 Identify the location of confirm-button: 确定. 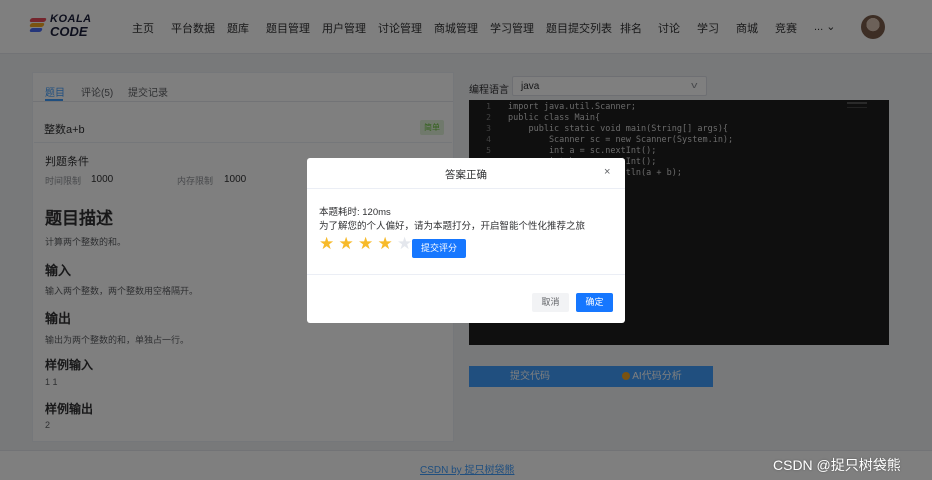
(594, 302).